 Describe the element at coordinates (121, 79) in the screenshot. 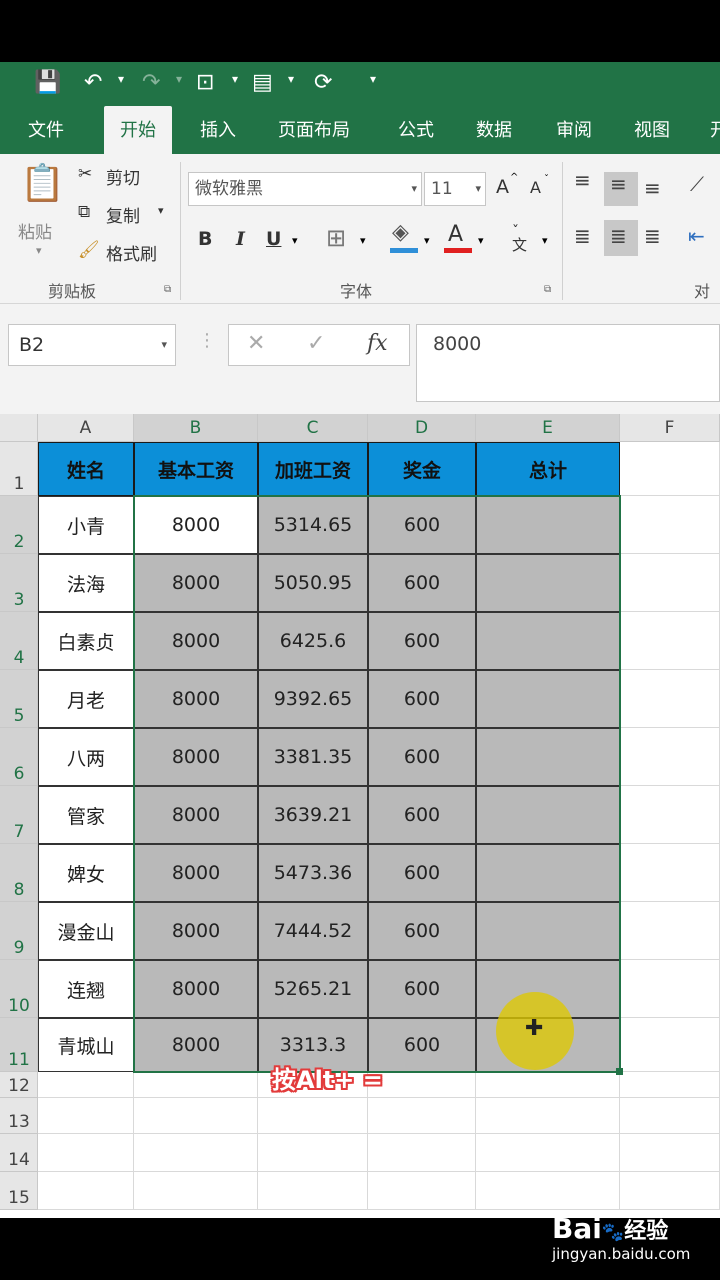

I see `undo-dropdown-icon: ▾` at that location.